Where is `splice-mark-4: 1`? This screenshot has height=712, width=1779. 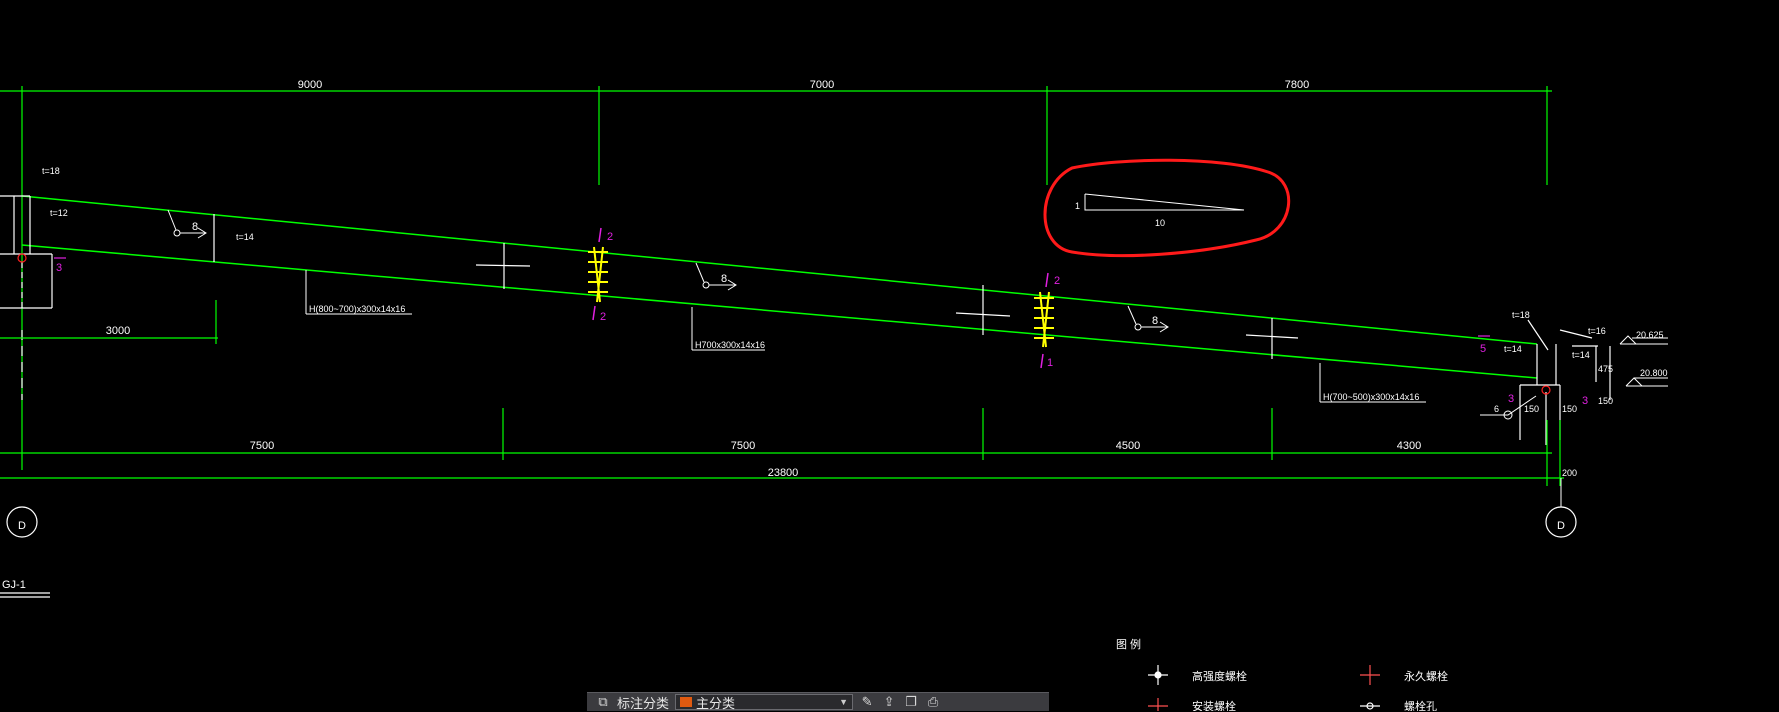 splice-mark-4: 1 is located at coordinates (1050, 363).